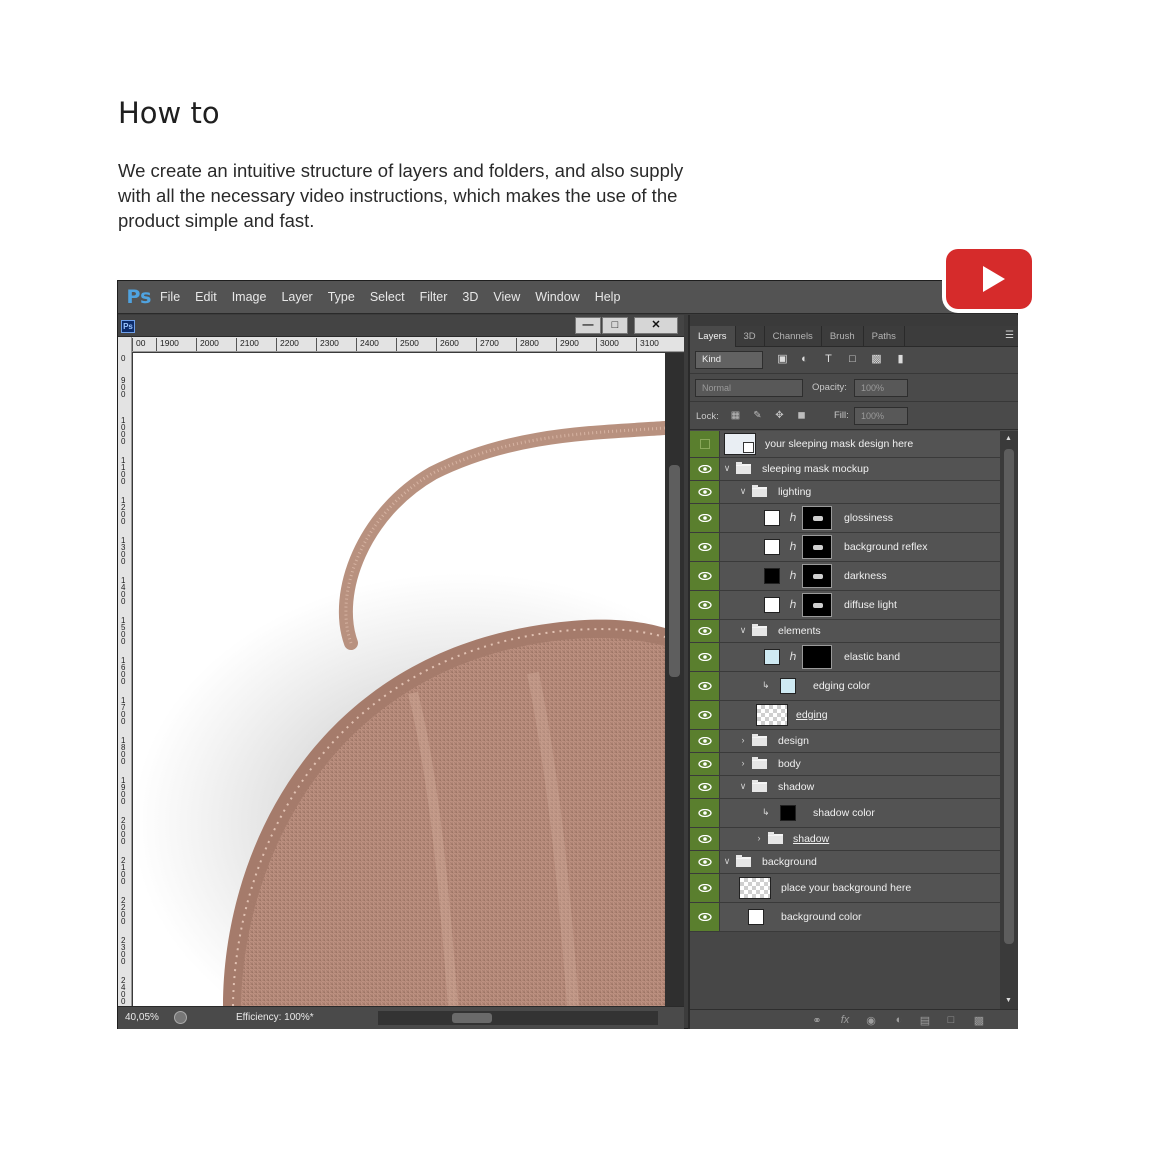 The image size is (1160, 1160). I want to click on layer-row: › shadow, so click(845, 839).